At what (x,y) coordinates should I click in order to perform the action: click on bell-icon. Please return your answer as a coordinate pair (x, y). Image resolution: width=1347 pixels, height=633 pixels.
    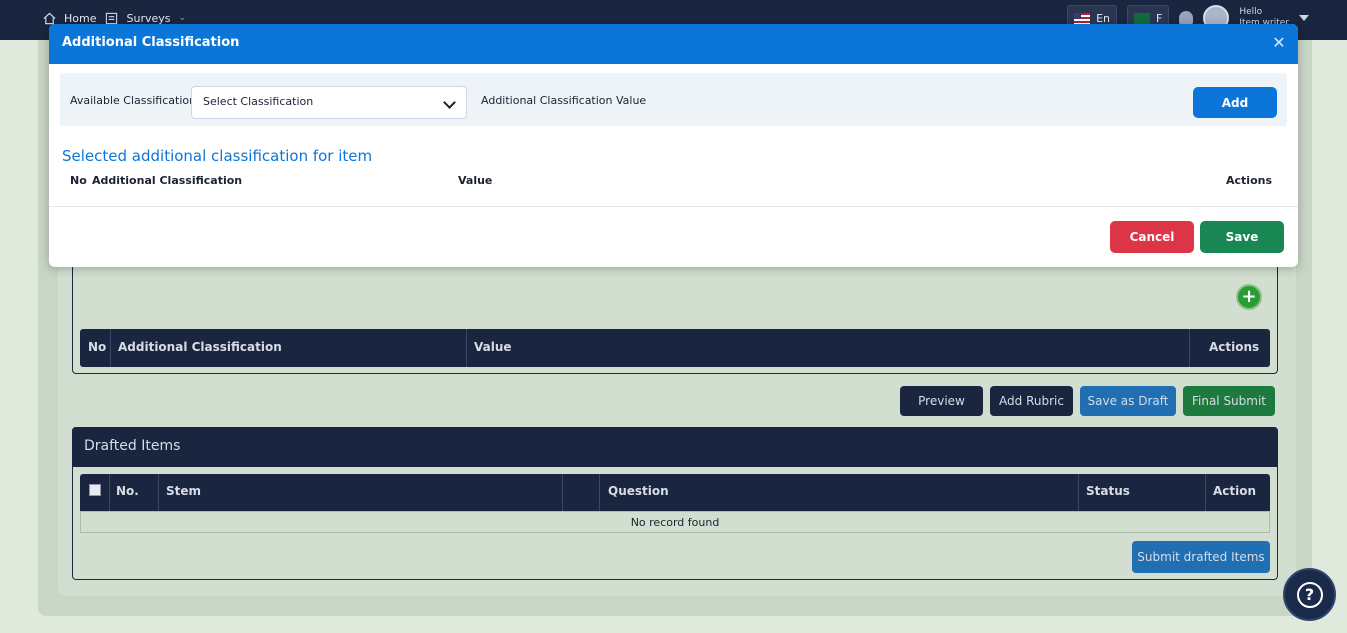
    Looking at the image, I should click on (1186, 18).